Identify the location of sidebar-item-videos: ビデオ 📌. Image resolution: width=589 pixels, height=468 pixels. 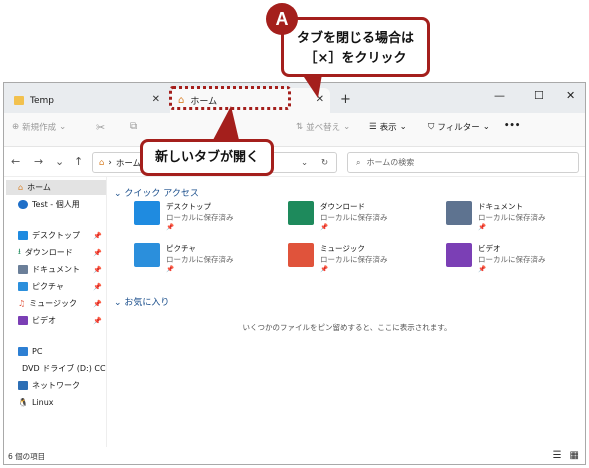
(56, 320).